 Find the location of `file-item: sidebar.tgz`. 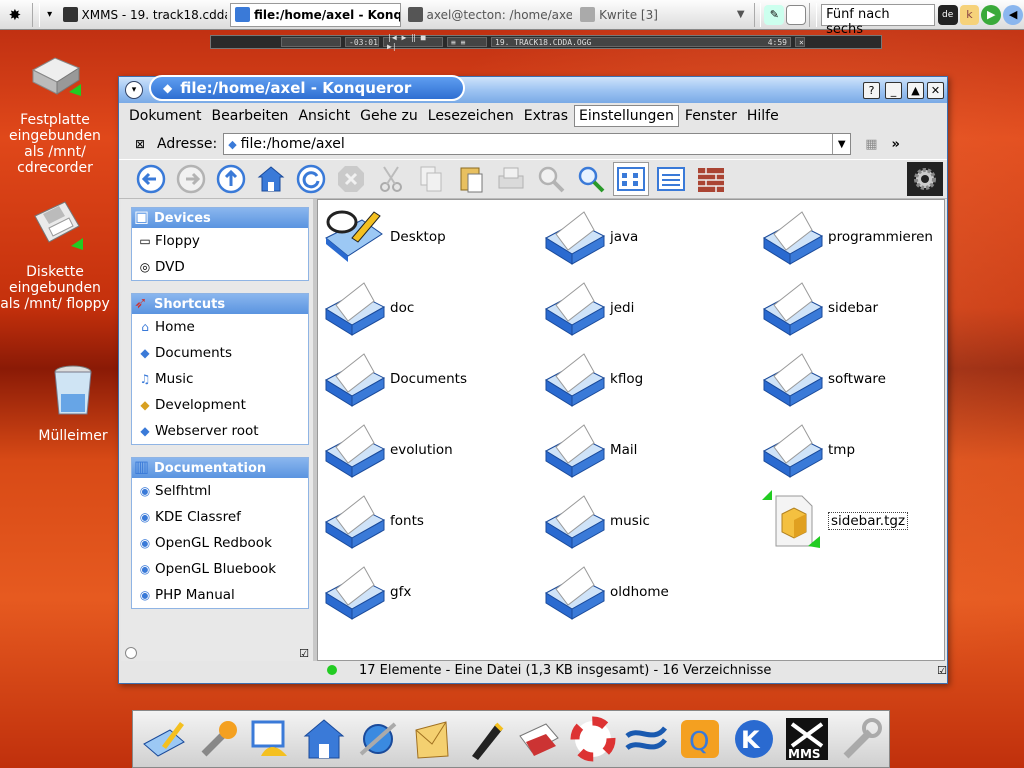

file-item: sidebar.tgz is located at coordinates (834, 521).